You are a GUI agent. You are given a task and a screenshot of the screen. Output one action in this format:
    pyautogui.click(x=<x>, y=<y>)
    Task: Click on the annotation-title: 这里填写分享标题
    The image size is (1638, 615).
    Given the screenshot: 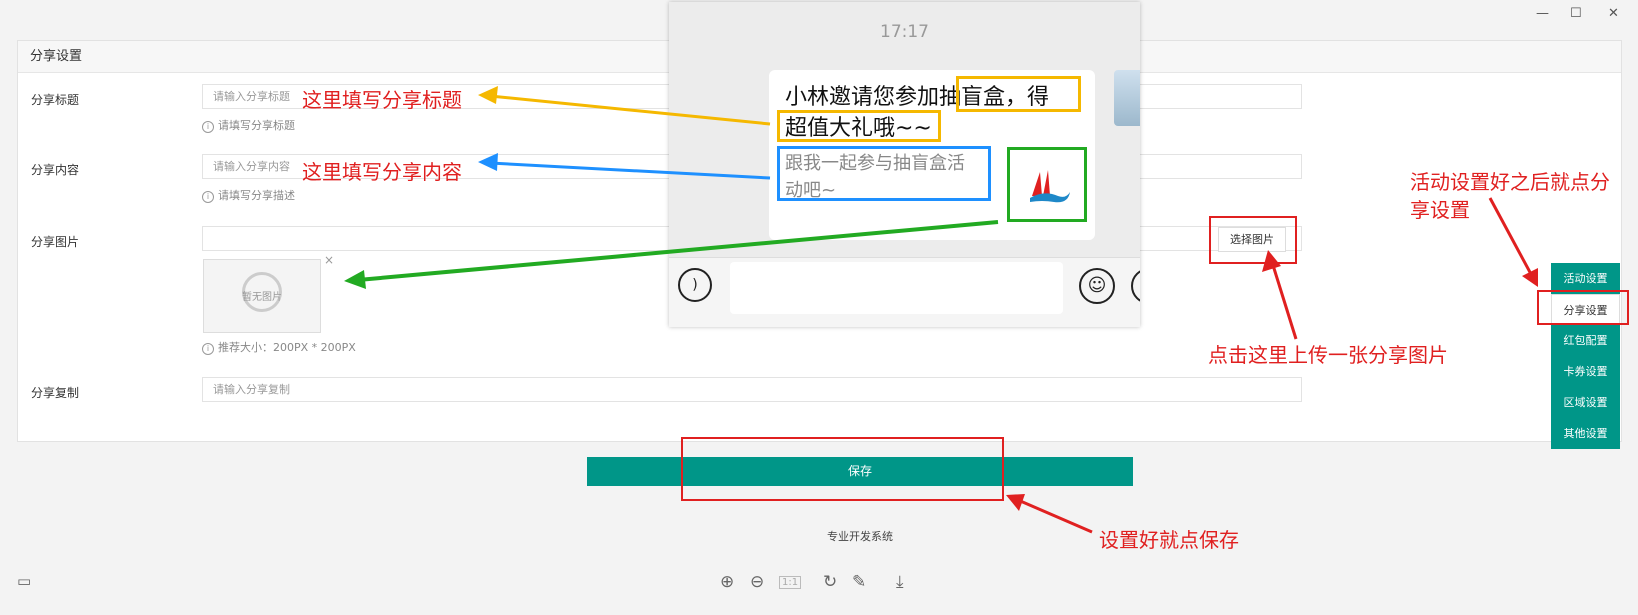 What is the action you would take?
    pyautogui.click(x=382, y=100)
    